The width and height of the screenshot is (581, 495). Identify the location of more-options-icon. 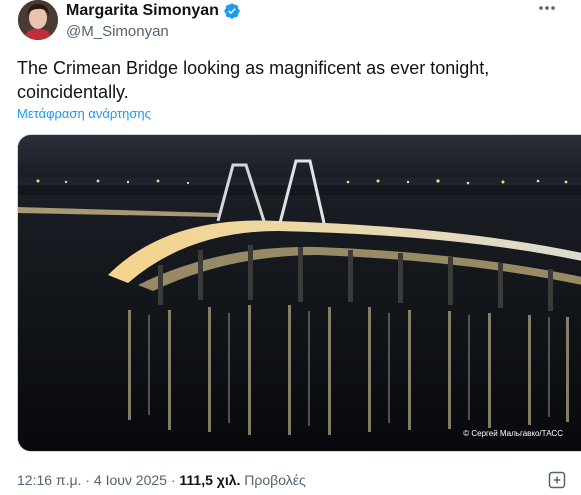
(547, 8).